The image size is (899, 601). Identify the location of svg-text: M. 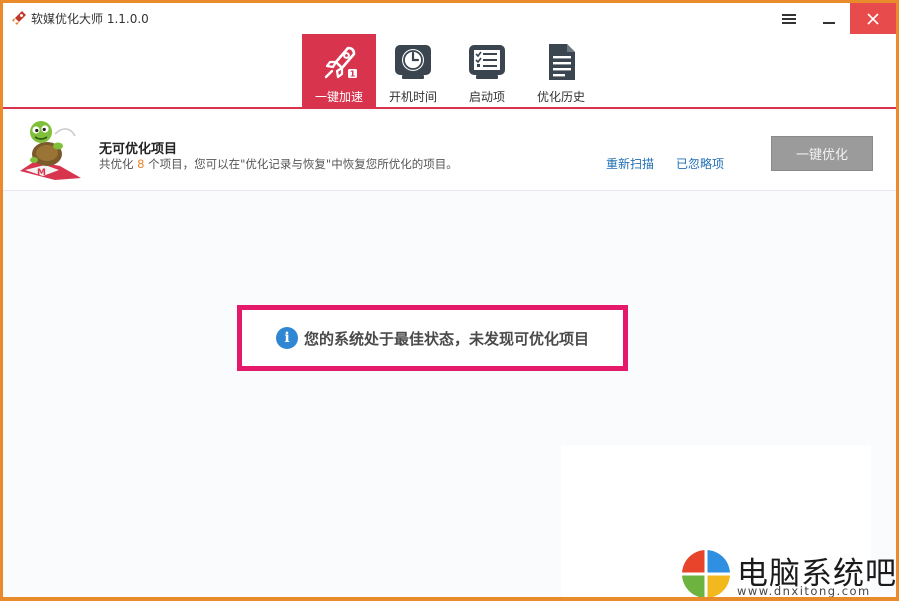
(41, 173).